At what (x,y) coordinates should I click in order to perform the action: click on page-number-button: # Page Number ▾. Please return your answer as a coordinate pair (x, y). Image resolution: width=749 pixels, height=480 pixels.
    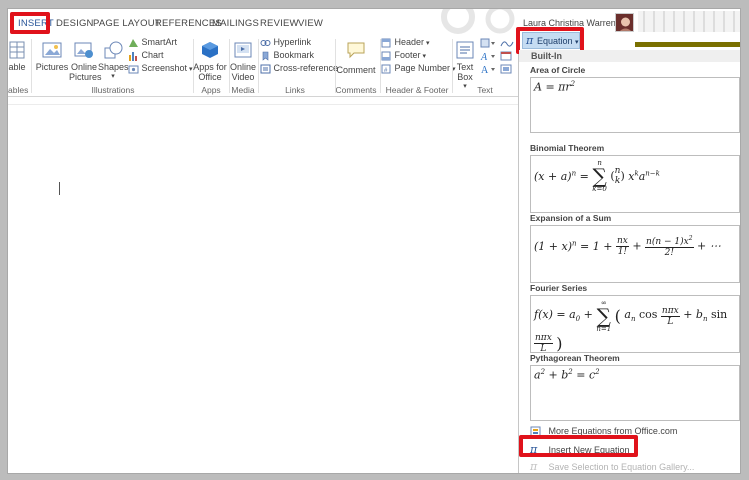
    Looking at the image, I should click on (418, 68).